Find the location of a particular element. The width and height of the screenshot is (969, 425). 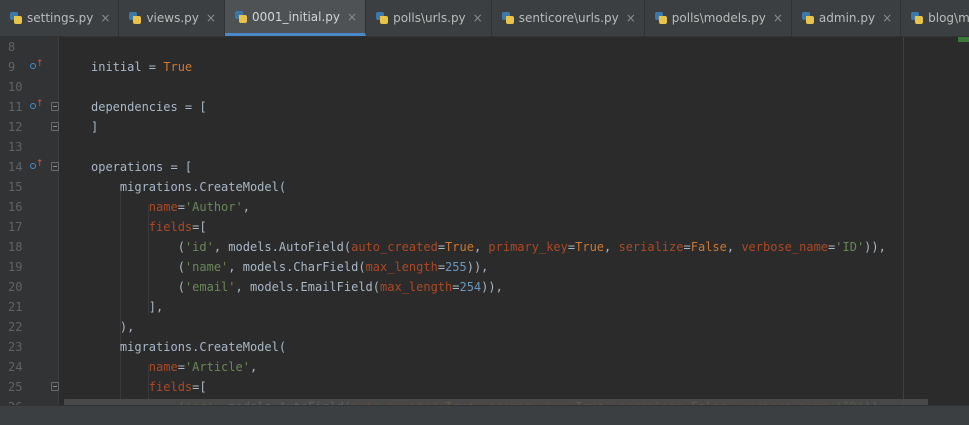

line-number: 25 is located at coordinates (15, 387).